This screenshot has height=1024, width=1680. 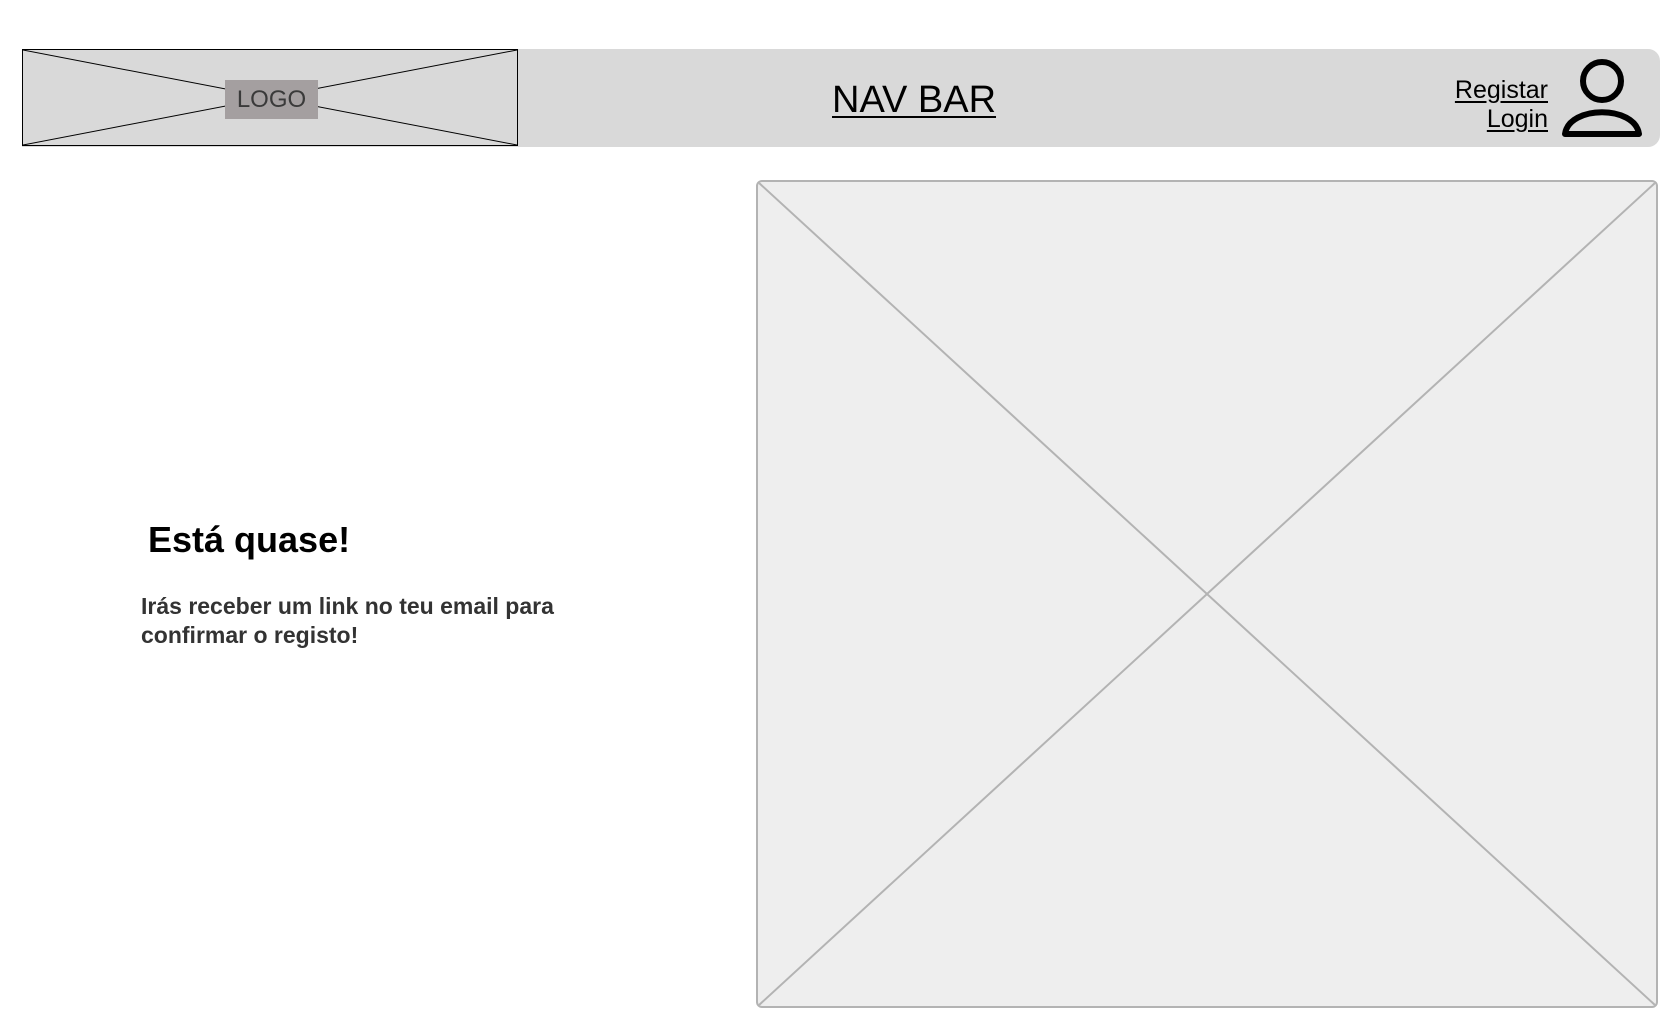 I want to click on logo: LOGO, so click(x=270, y=97).